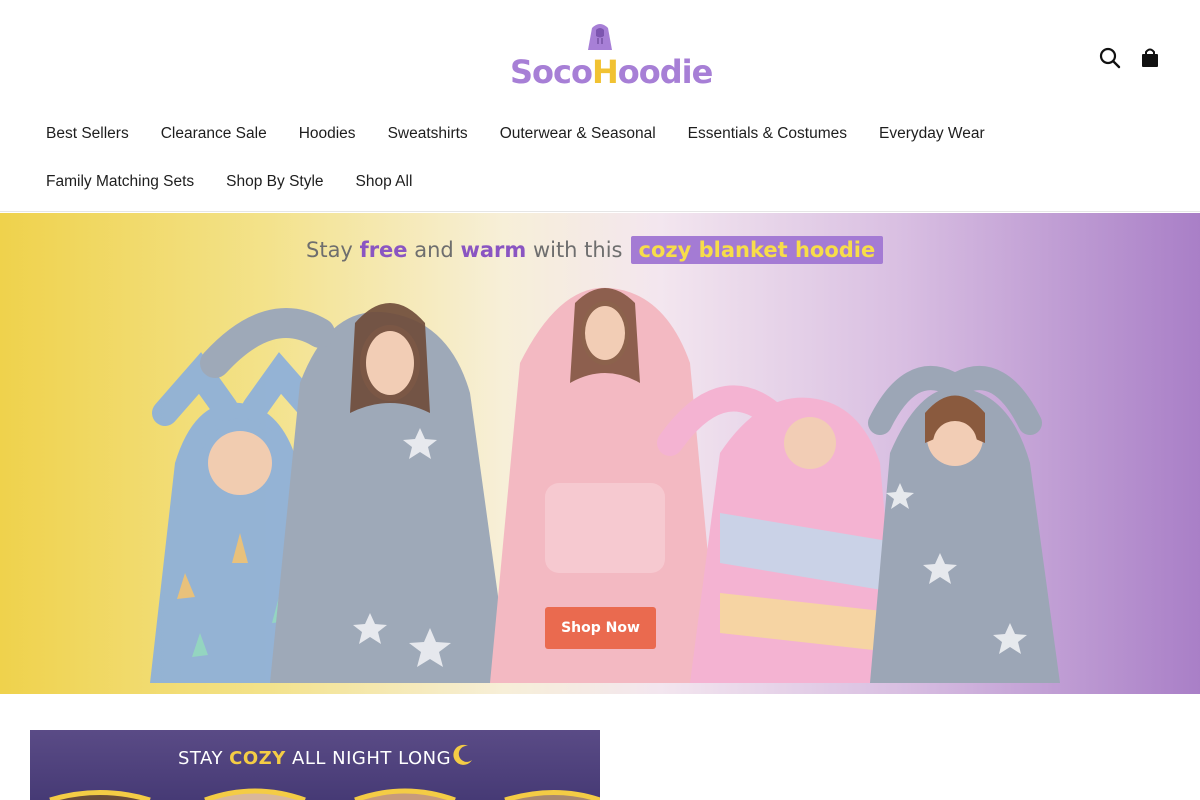 The width and height of the screenshot is (1200, 800). Describe the element at coordinates (324, 794) in the screenshot. I see `promo-product-thumbnails` at that location.